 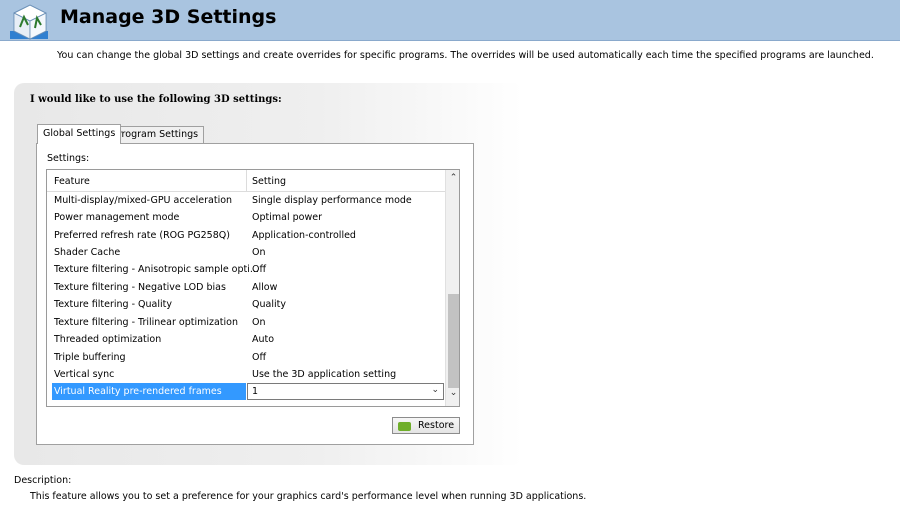 What do you see at coordinates (269, 304) in the screenshot?
I see `setting-cell: Quality` at bounding box center [269, 304].